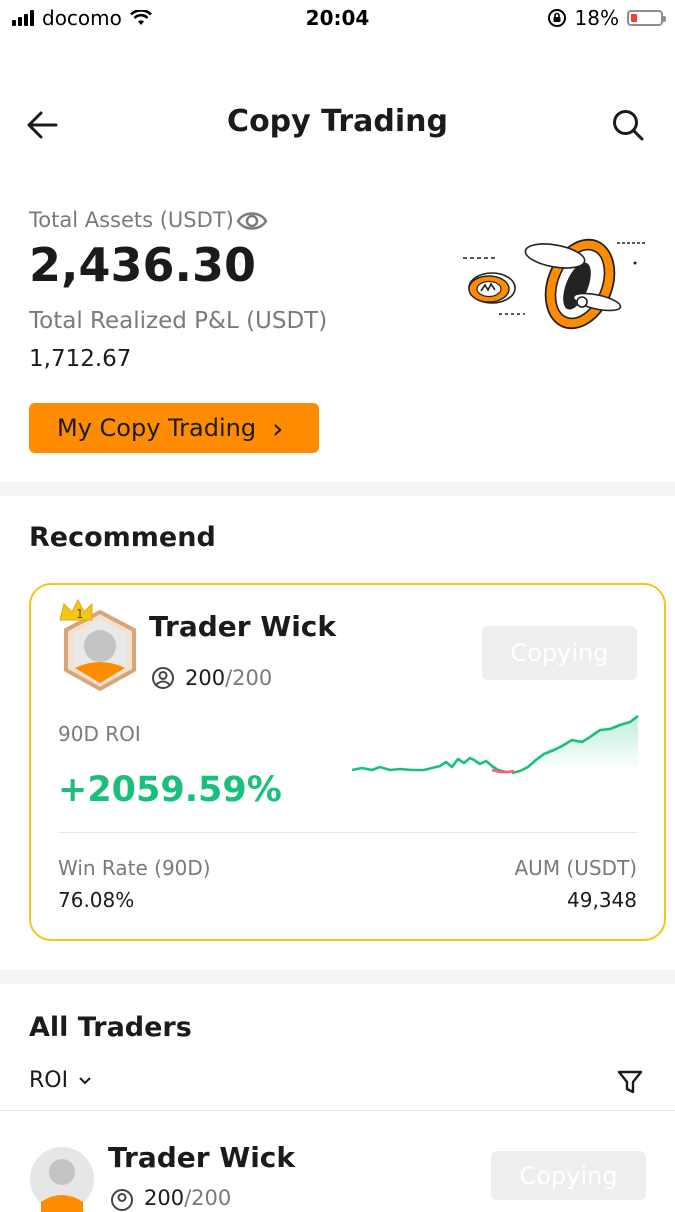 This screenshot has height=1212, width=675. I want to click on my-copy-trading-label: My Copy Trading, so click(157, 428).